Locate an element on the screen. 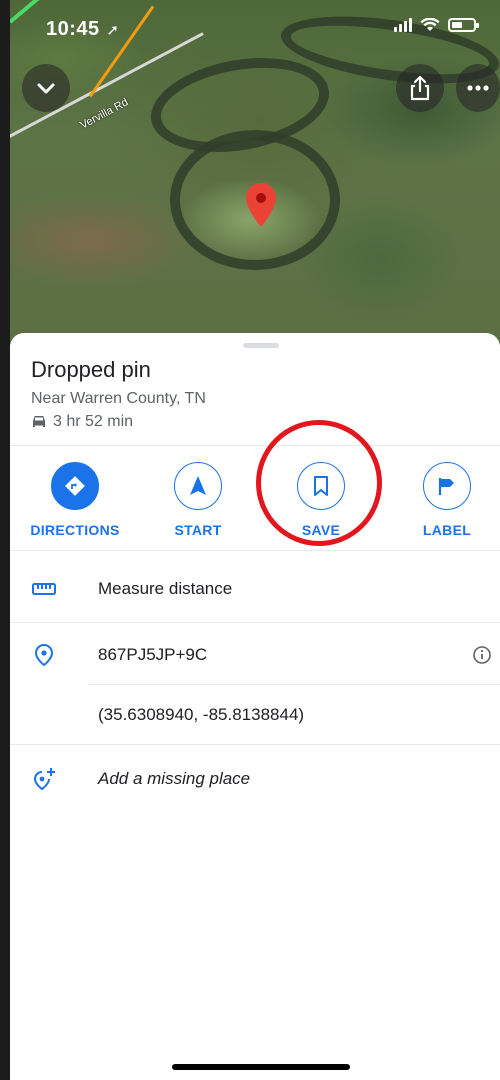 This screenshot has height=1080, width=500. sheet-drag-handle is located at coordinates (261, 345).